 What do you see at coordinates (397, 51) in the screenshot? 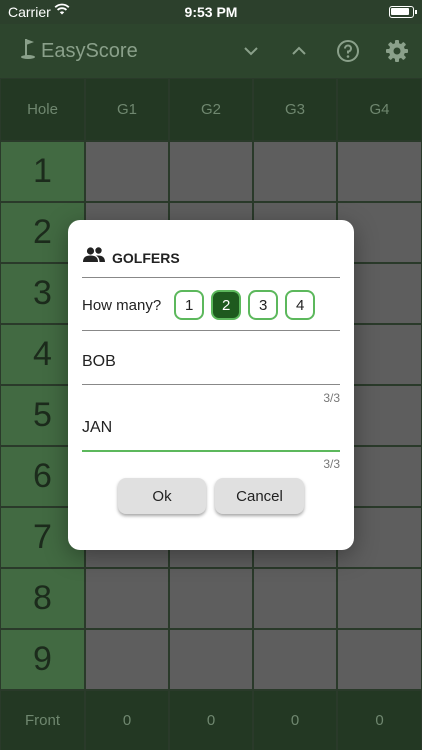
I see `settings-gear-icon` at bounding box center [397, 51].